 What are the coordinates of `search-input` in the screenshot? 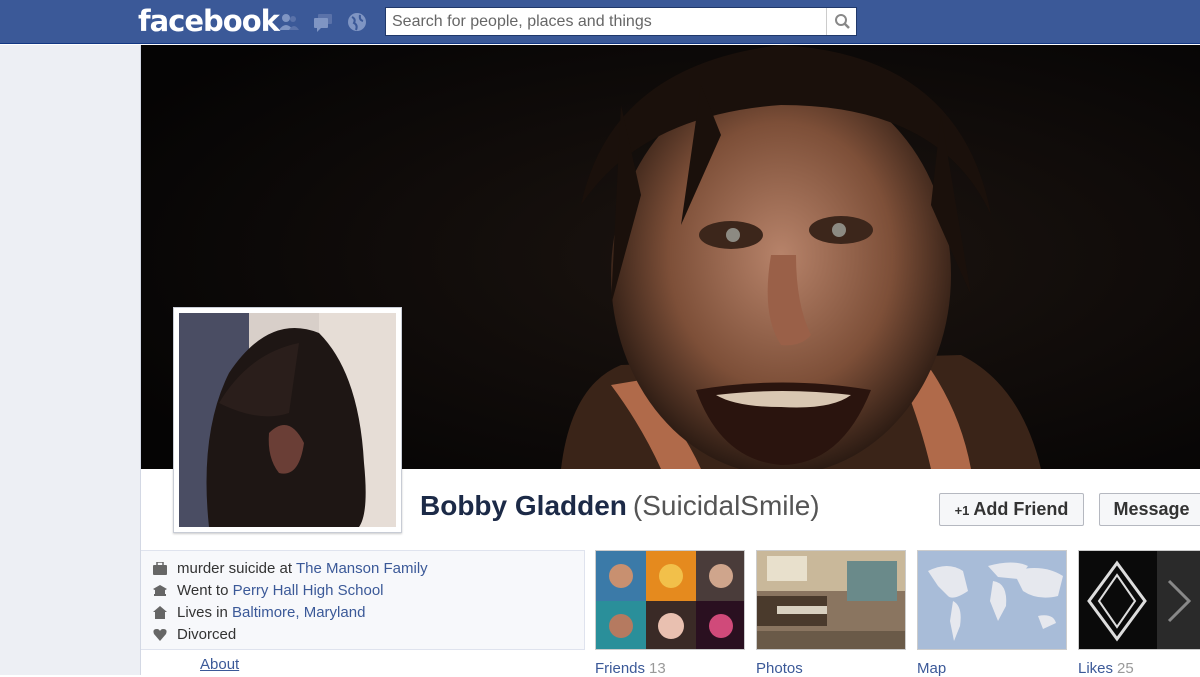 It's located at (606, 21).